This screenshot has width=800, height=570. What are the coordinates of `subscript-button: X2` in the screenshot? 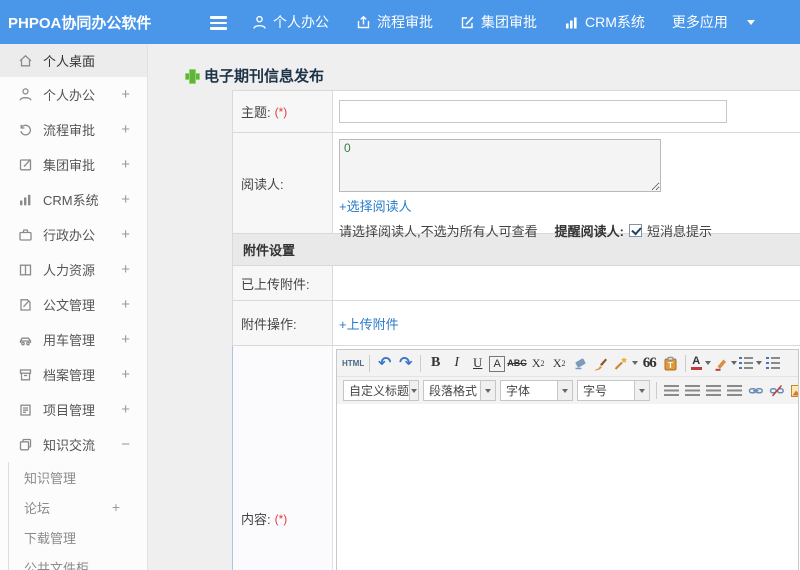 It's located at (559, 363).